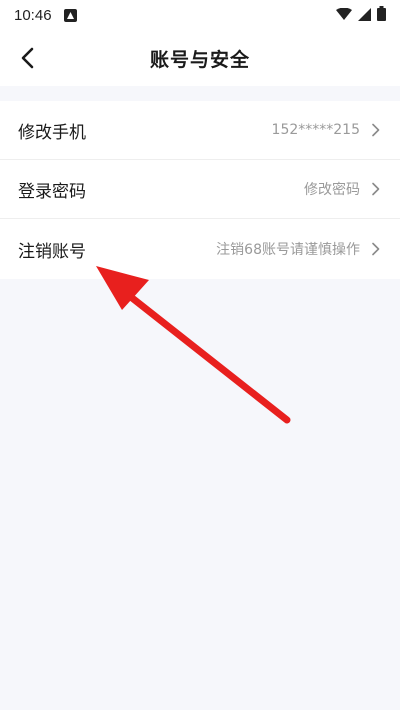 The width and height of the screenshot is (400, 710). What do you see at coordinates (344, 15) in the screenshot?
I see `wifi-icon` at bounding box center [344, 15].